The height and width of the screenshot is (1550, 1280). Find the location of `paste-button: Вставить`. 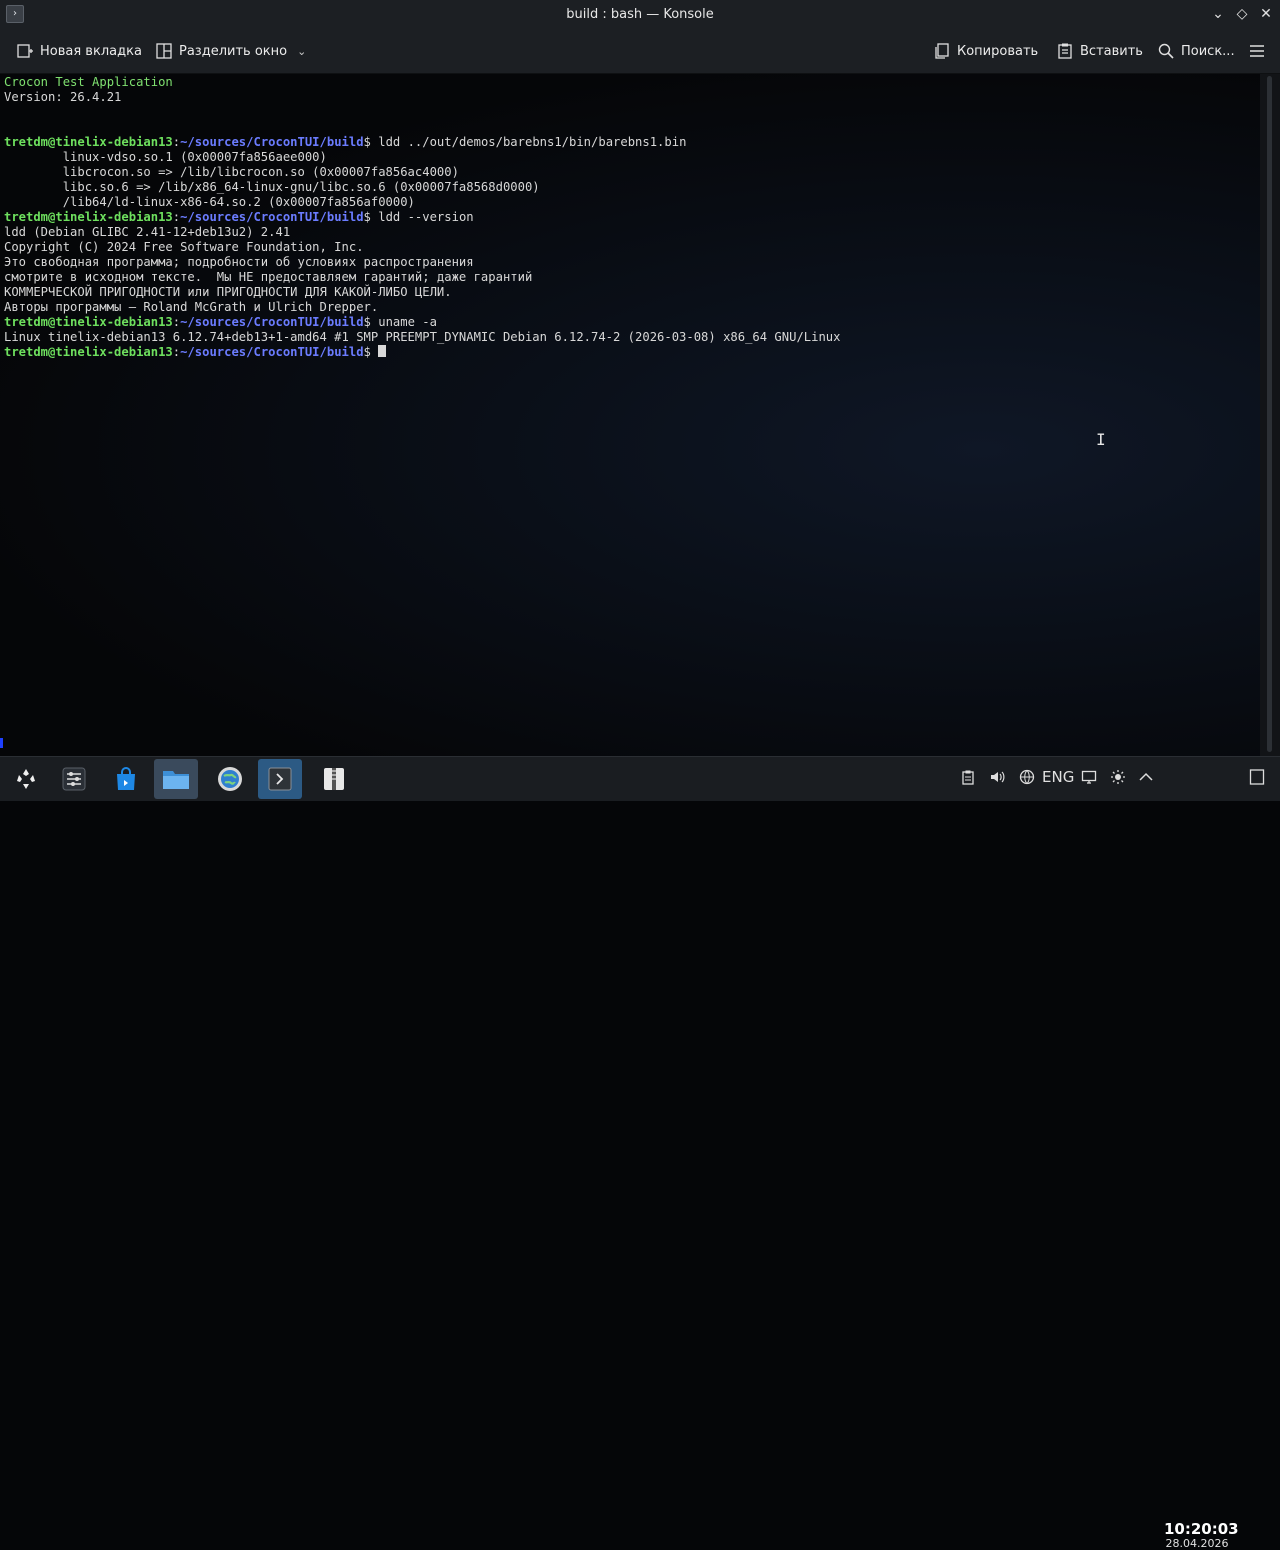

paste-button: Вставить is located at coordinates (1099, 51).